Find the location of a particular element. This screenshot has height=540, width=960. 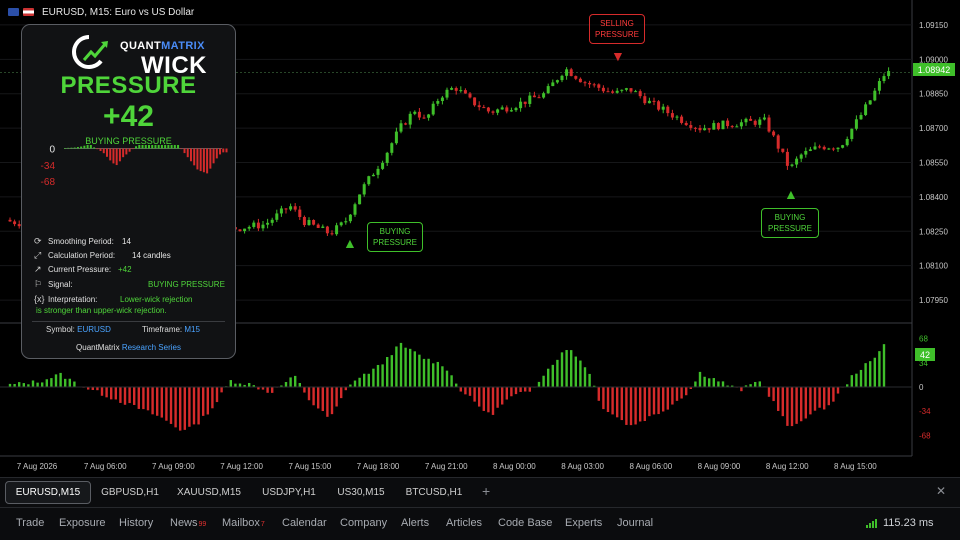

close-tab-icon: ✕ is located at coordinates (941, 491).